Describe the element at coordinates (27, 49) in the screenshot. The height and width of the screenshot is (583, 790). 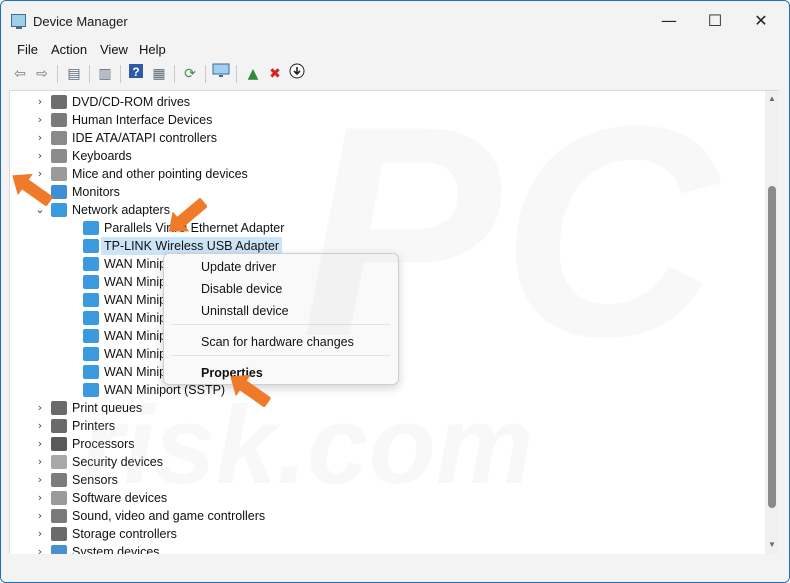
I see `menu-file: File` at that location.